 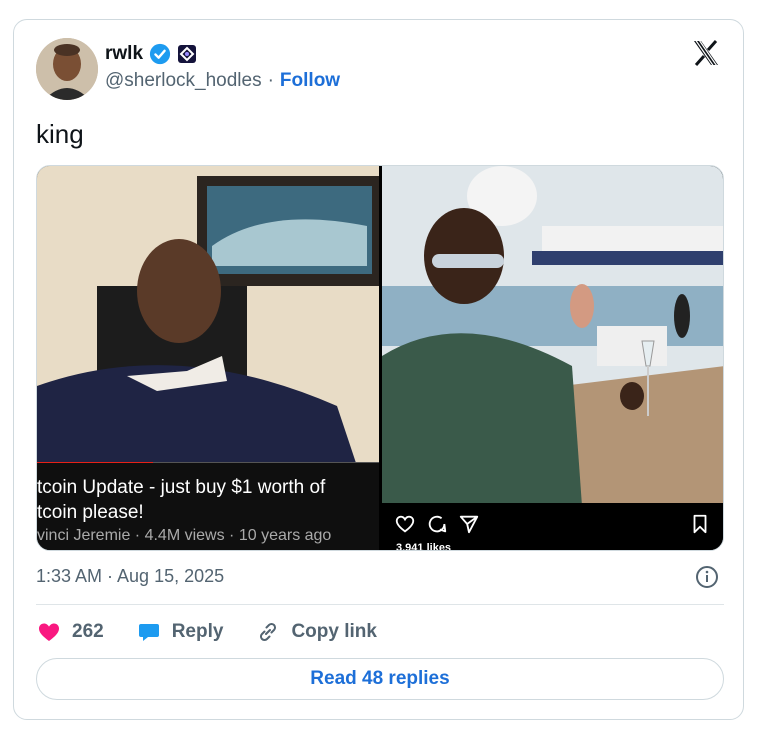 What do you see at coordinates (49, 632) in the screenshot?
I see `heart-filled-icon` at bounding box center [49, 632].